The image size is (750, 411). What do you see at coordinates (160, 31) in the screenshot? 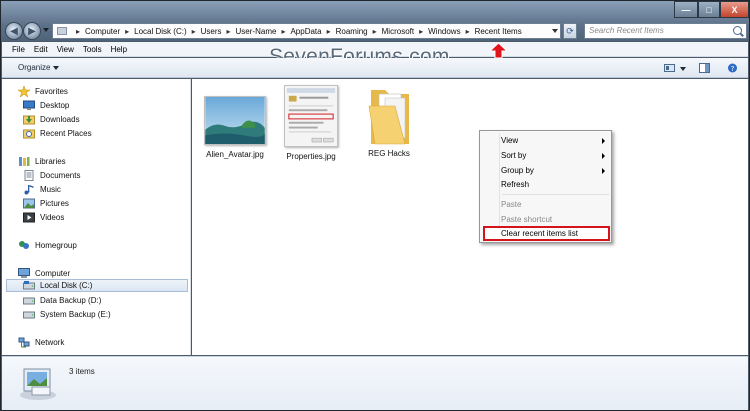
I see `breadcrumb-local-disk: Local Disk (C:)` at bounding box center [160, 31].